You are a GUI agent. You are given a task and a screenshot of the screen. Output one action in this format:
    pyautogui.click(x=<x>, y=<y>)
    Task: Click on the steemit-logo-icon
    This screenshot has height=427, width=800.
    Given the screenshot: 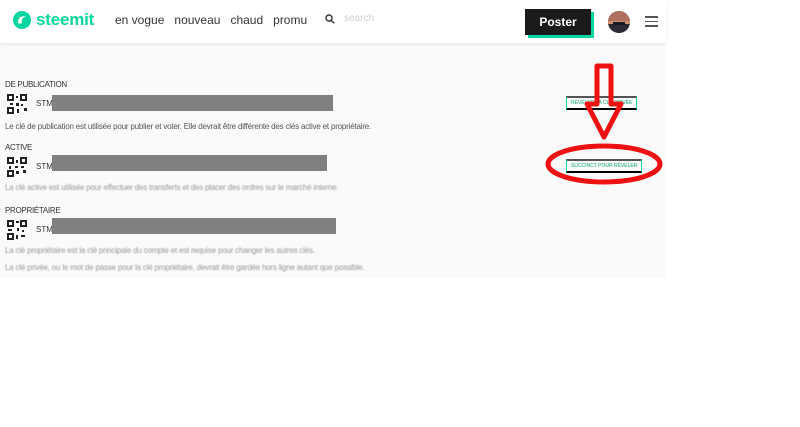 What is the action you would take?
    pyautogui.click(x=22, y=20)
    